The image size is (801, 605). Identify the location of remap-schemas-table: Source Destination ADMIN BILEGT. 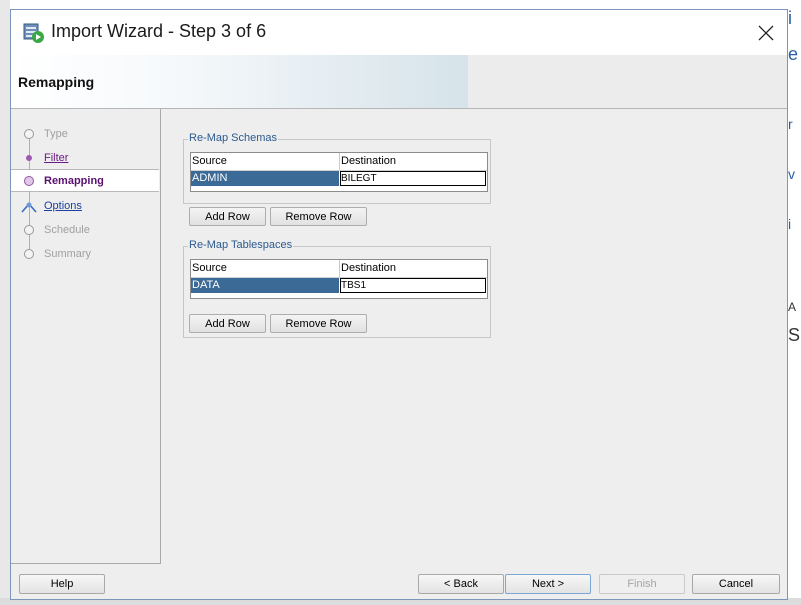
(339, 172).